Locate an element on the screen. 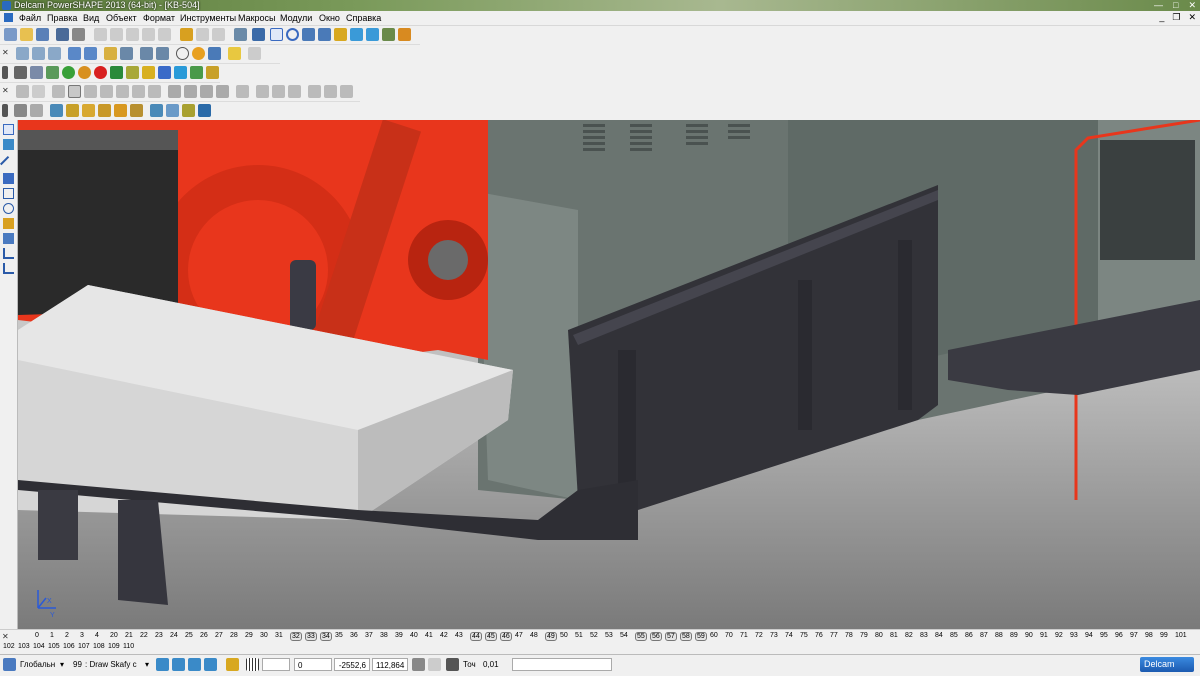  level-33: 33 is located at coordinates (311, 636).